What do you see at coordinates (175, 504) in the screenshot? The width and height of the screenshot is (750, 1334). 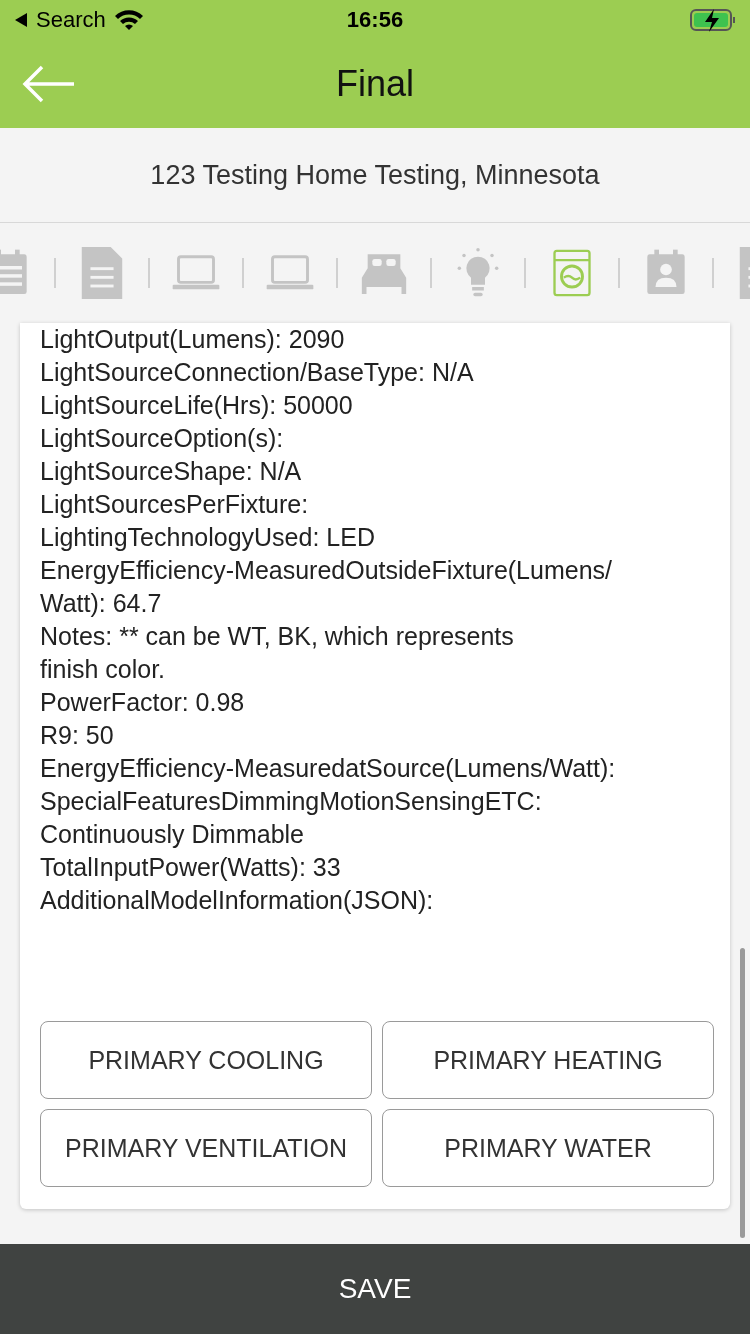 I see `detail-line: LightSourcesPerFixture:` at bounding box center [175, 504].